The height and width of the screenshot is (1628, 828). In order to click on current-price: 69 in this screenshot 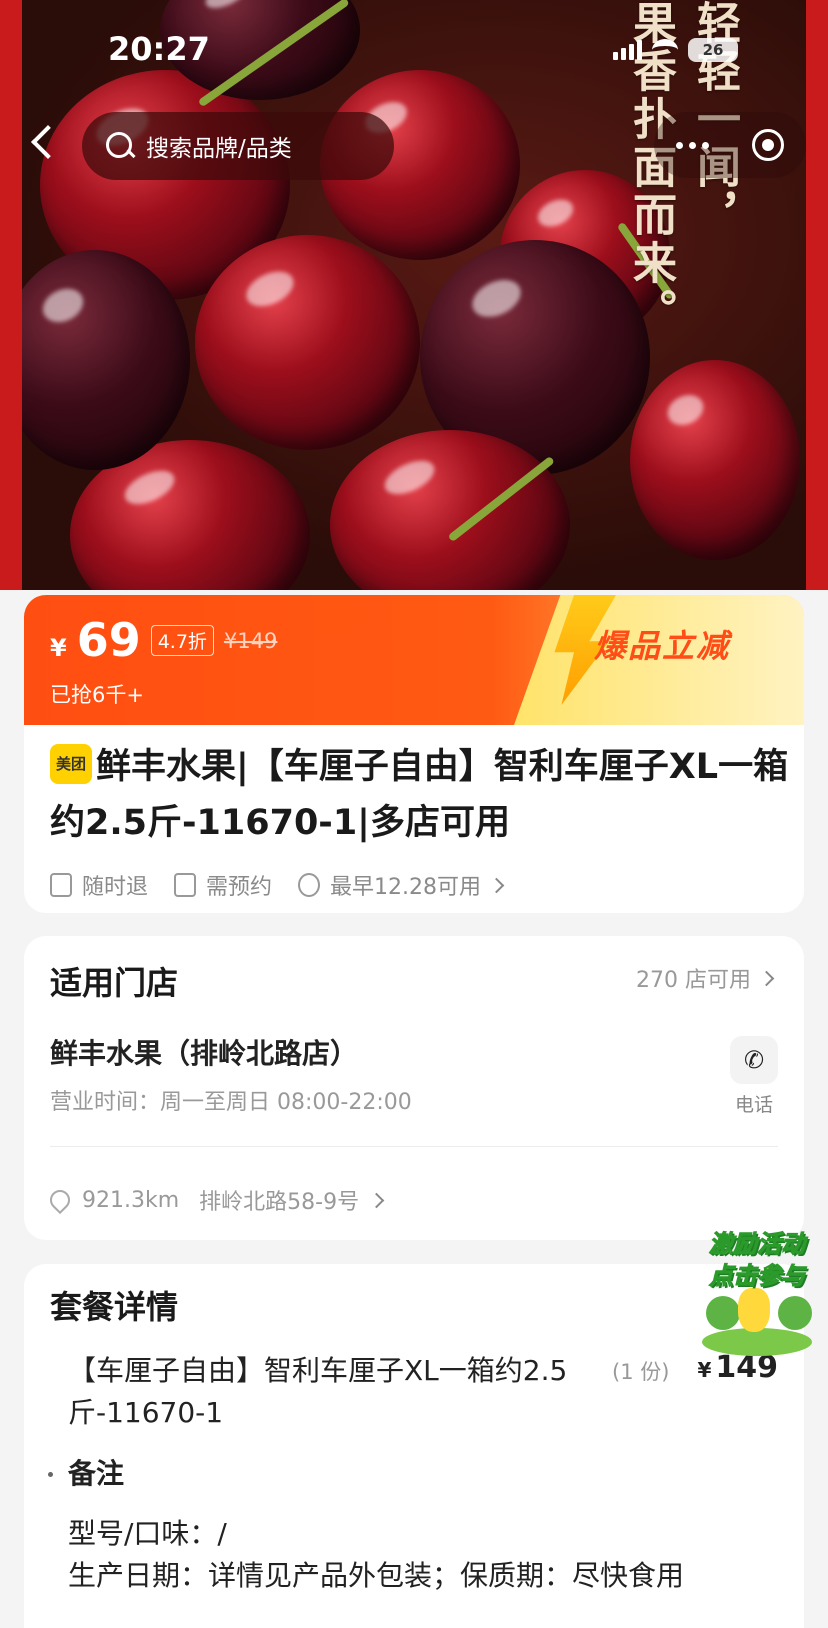, I will do `click(108, 640)`.